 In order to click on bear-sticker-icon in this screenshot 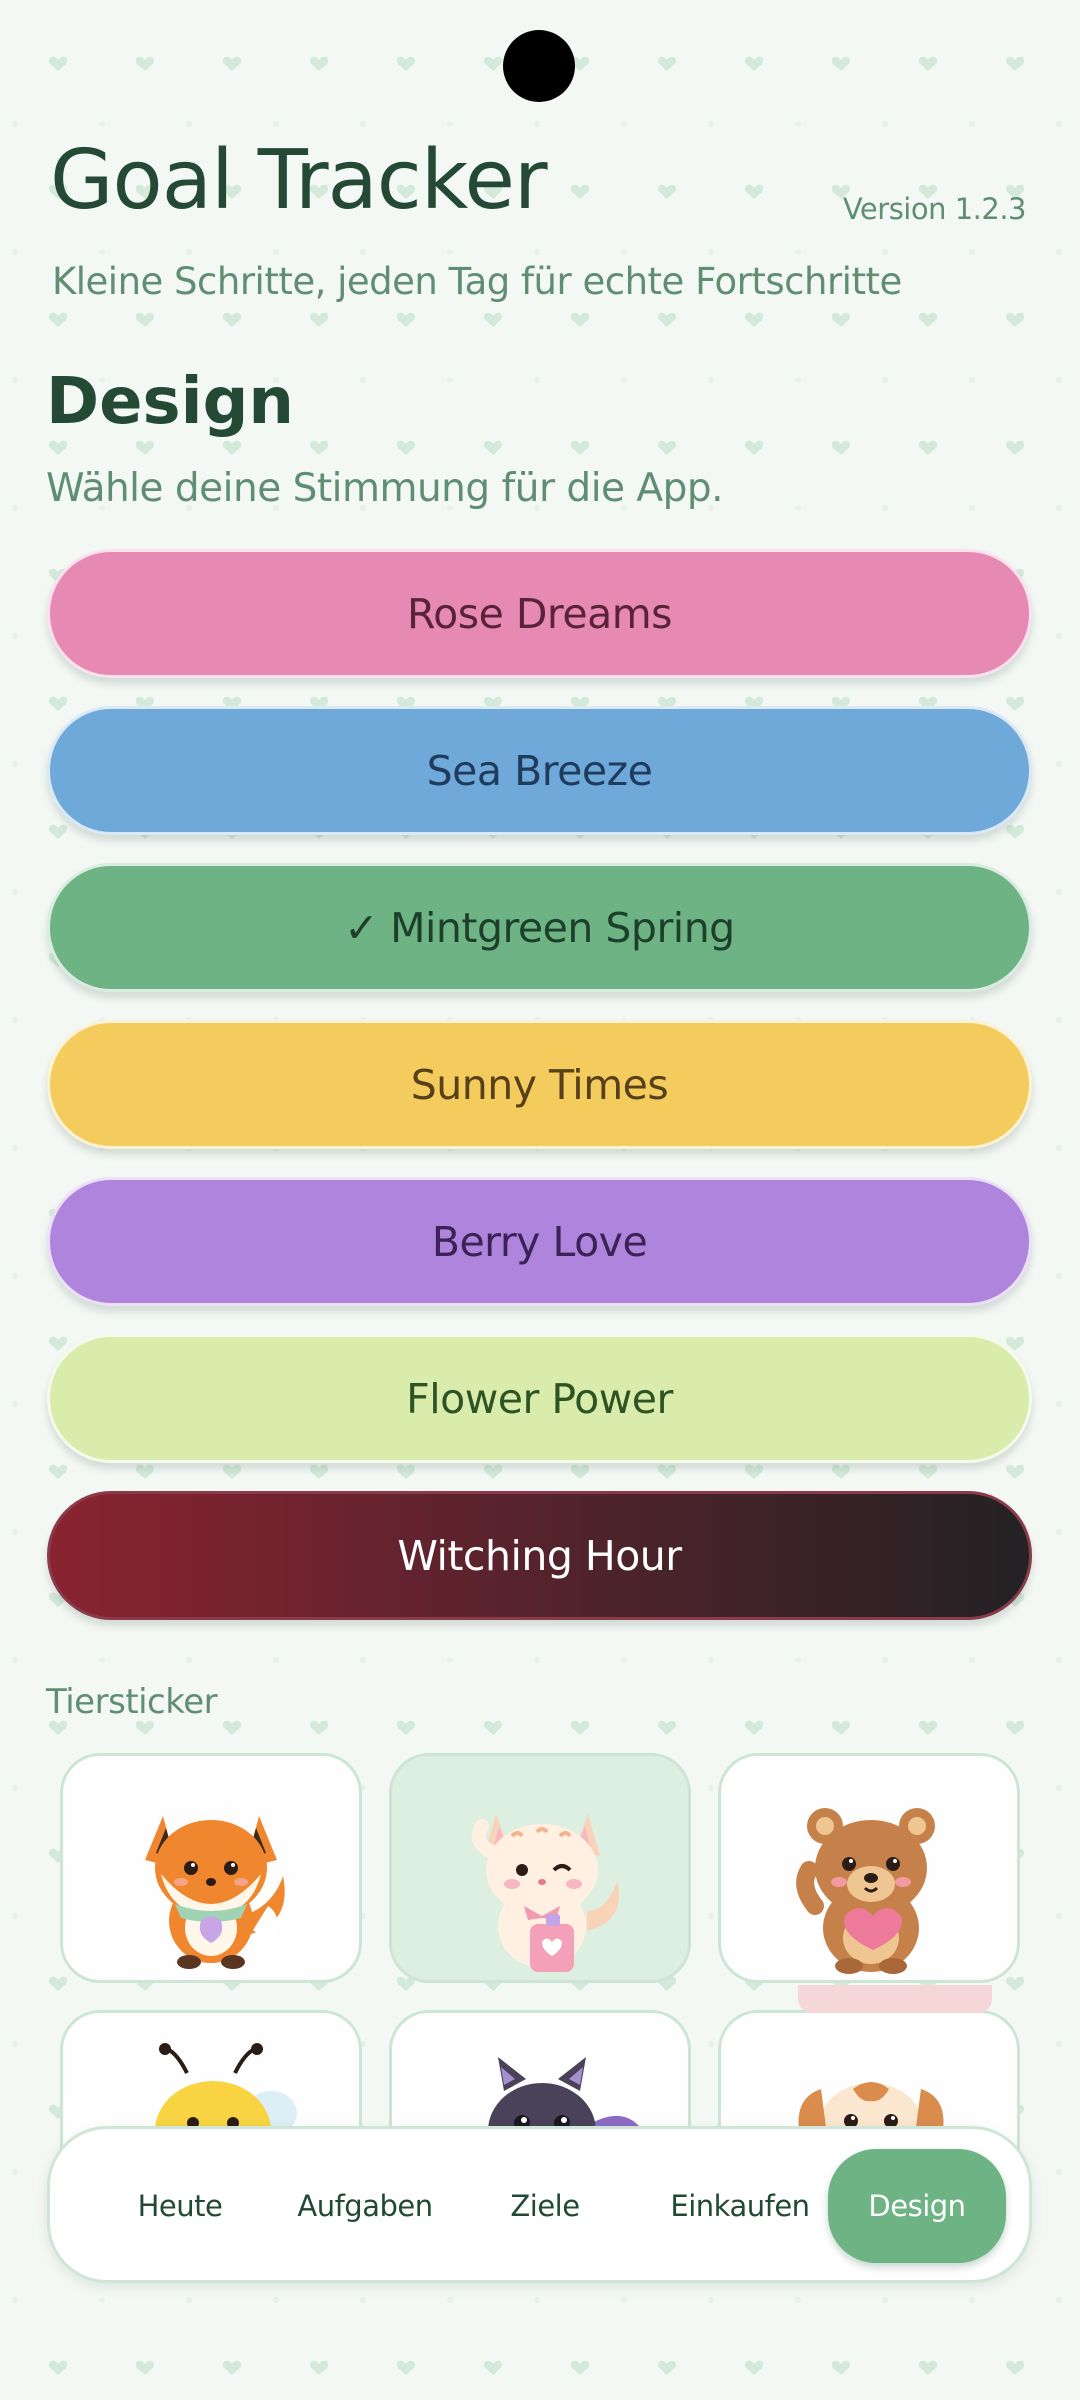, I will do `click(865, 1891)`.